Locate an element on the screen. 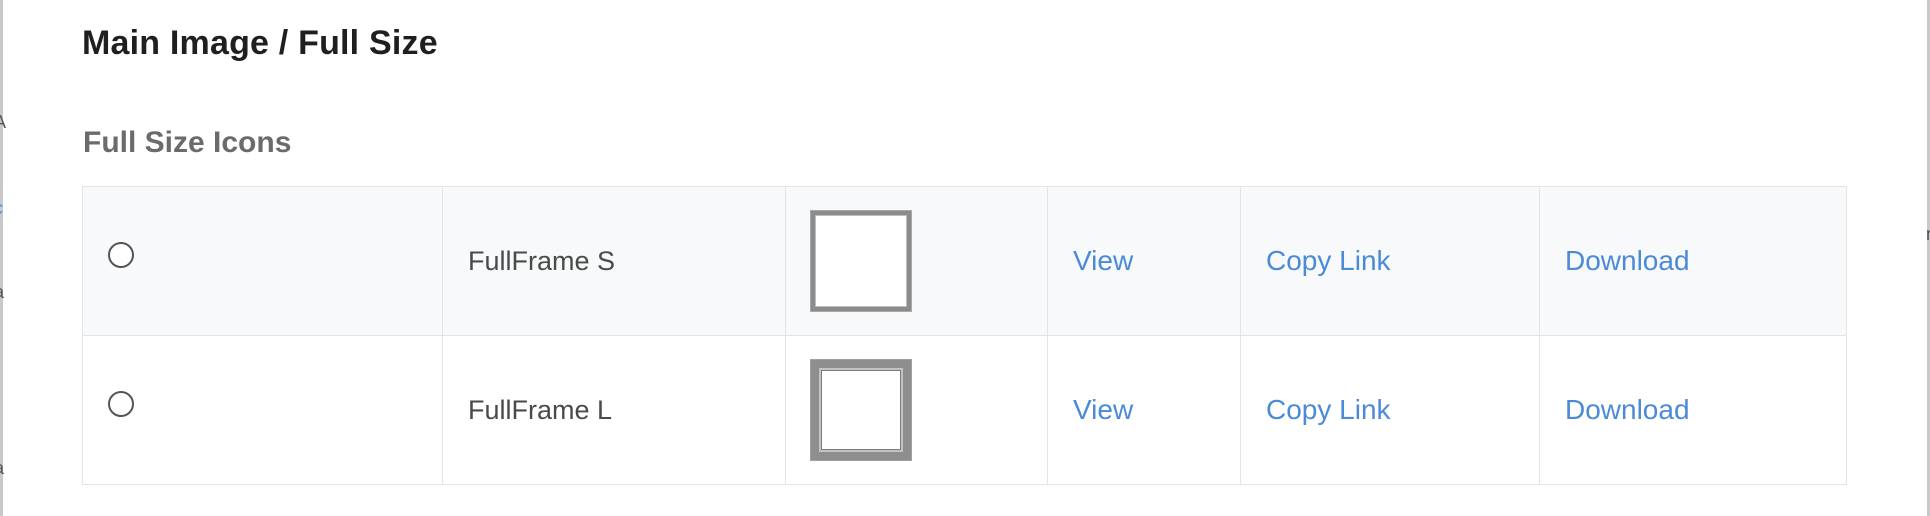 This screenshot has height=516, width=1930. icon-name-cell: FullFrame L is located at coordinates (614, 410).